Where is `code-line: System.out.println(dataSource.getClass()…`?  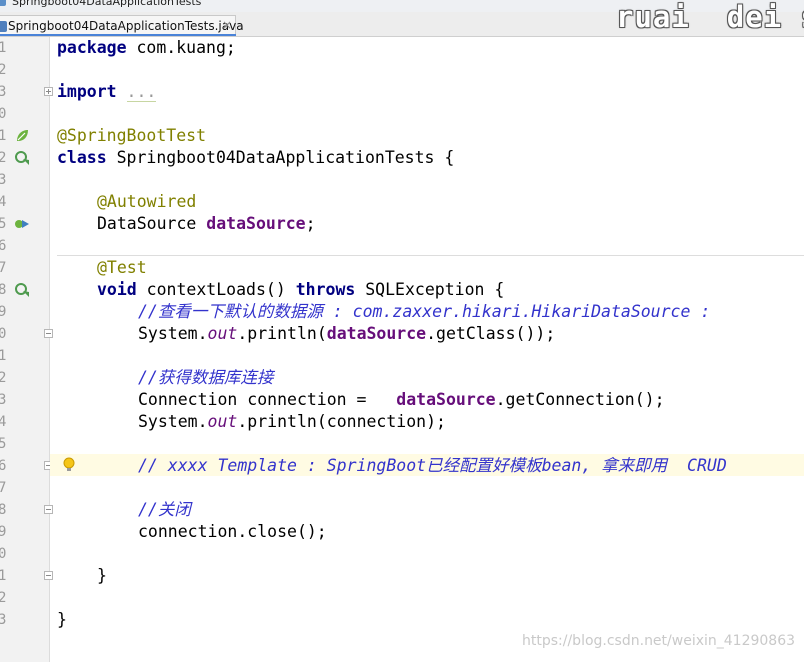
code-line: System.out.println(dataSource.getClass()… is located at coordinates (347, 333).